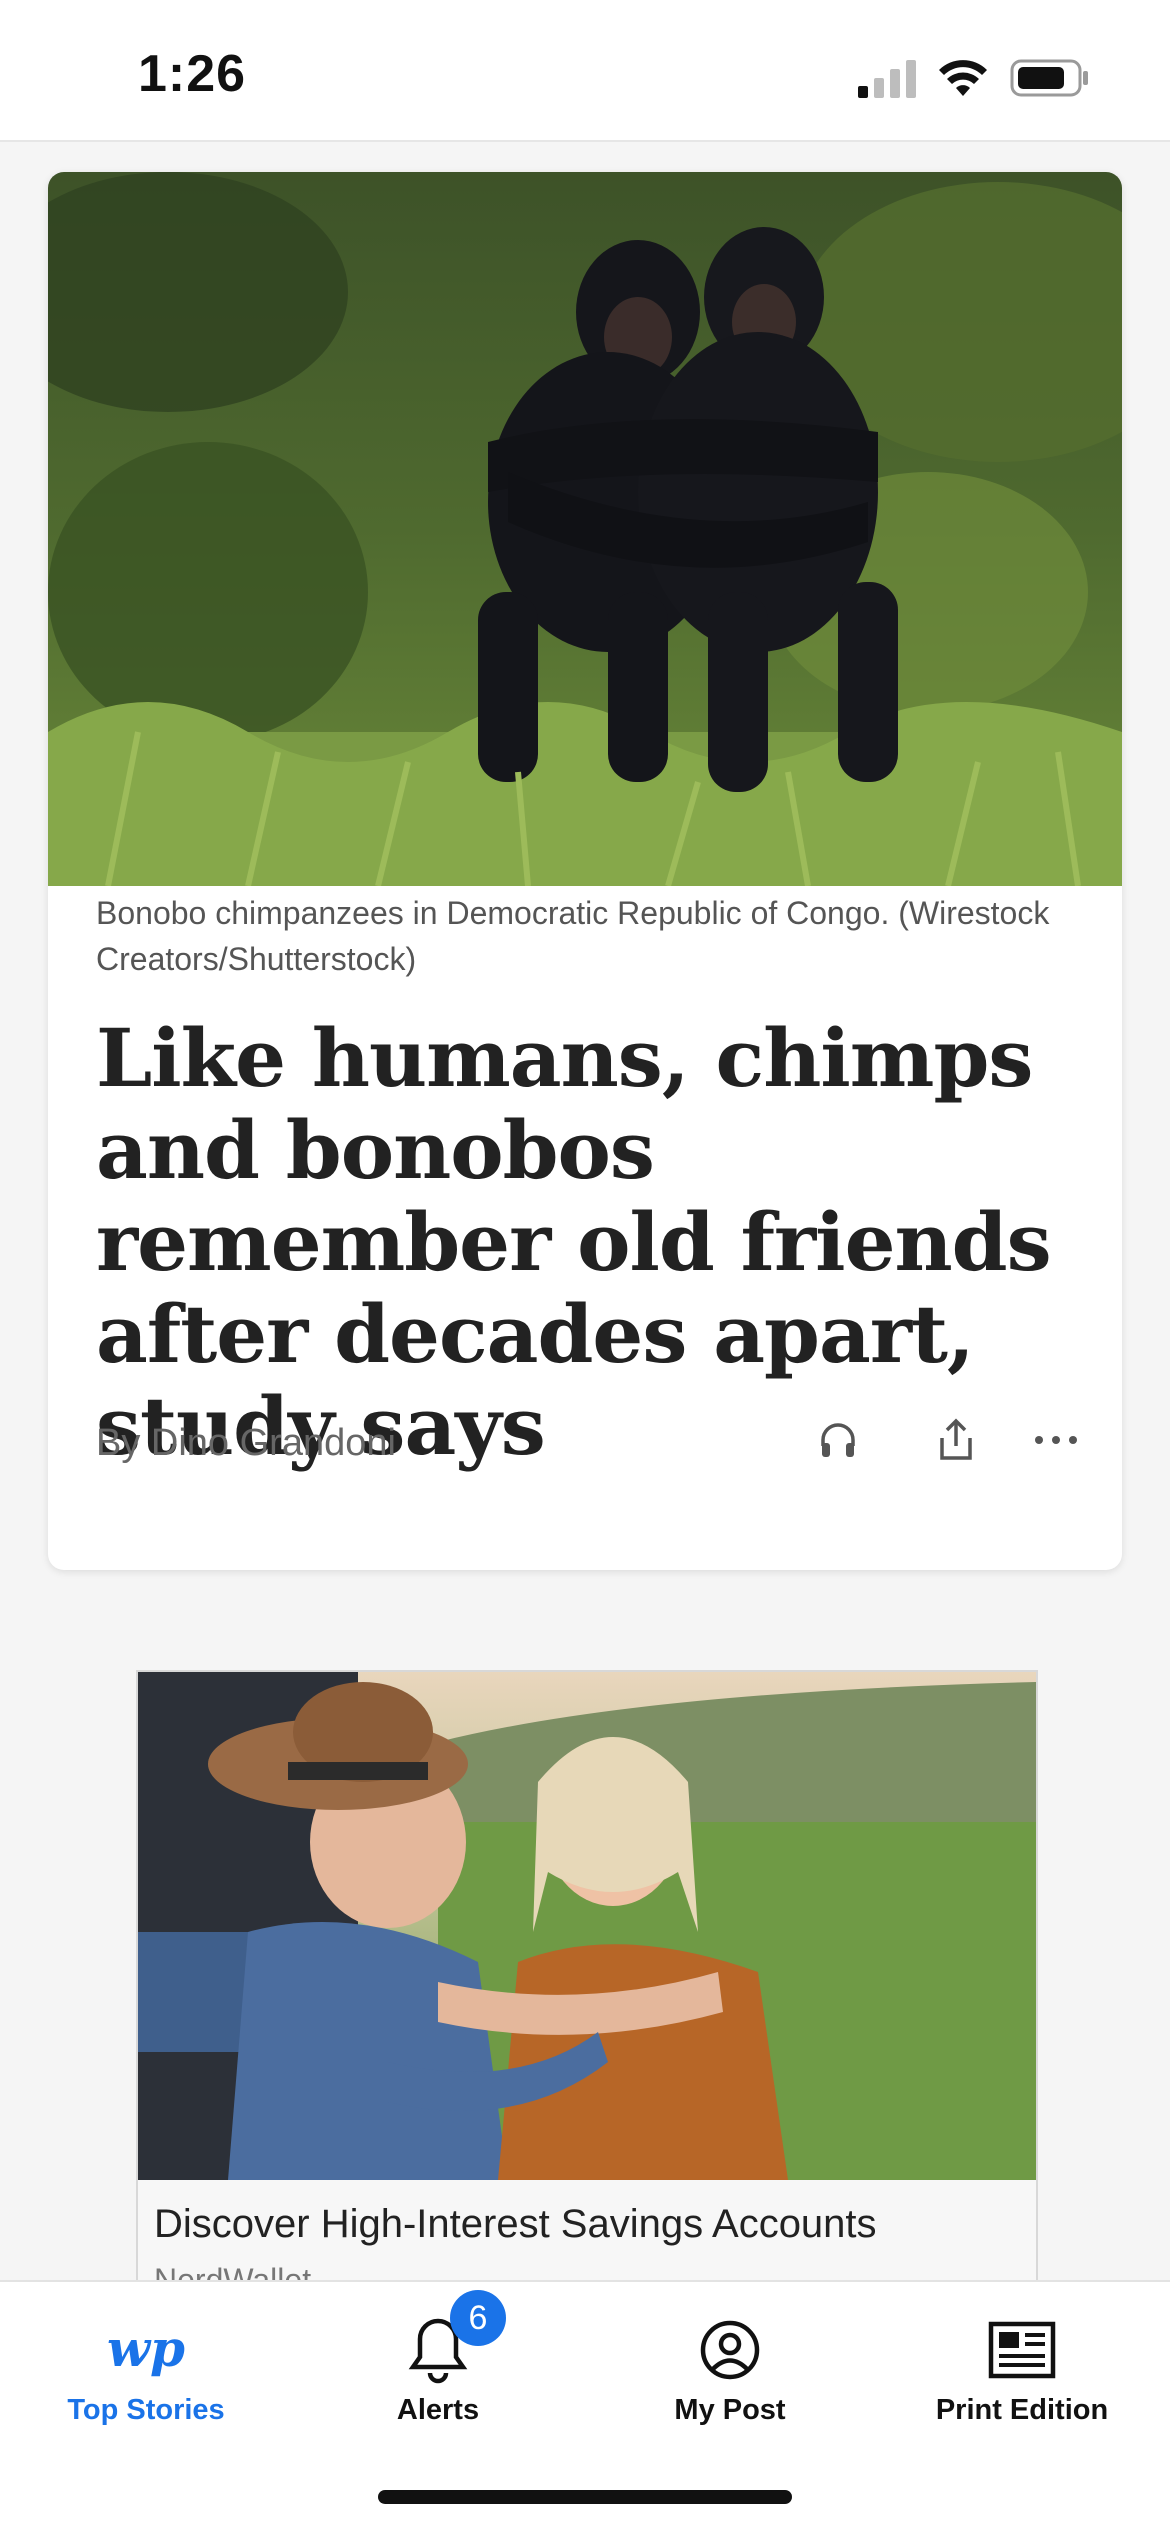 The height and width of the screenshot is (2534, 1170). I want to click on tab-print-edition: Print Edition, so click(1022, 2372).